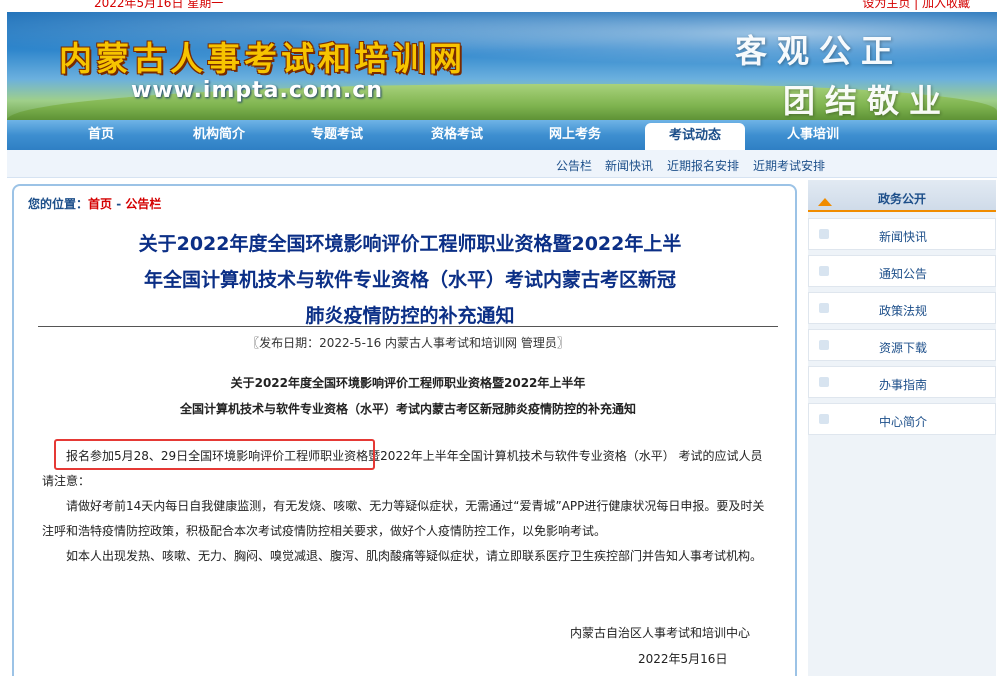 The height and width of the screenshot is (676, 1000). What do you see at coordinates (903, 237) in the screenshot?
I see `sidebar-item-label: 新闻快讯` at bounding box center [903, 237].